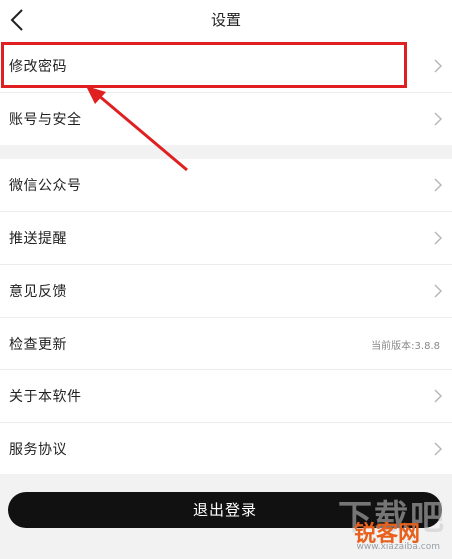  Describe the element at coordinates (45, 120) in the screenshot. I see `row-label: 账号与安全` at that location.